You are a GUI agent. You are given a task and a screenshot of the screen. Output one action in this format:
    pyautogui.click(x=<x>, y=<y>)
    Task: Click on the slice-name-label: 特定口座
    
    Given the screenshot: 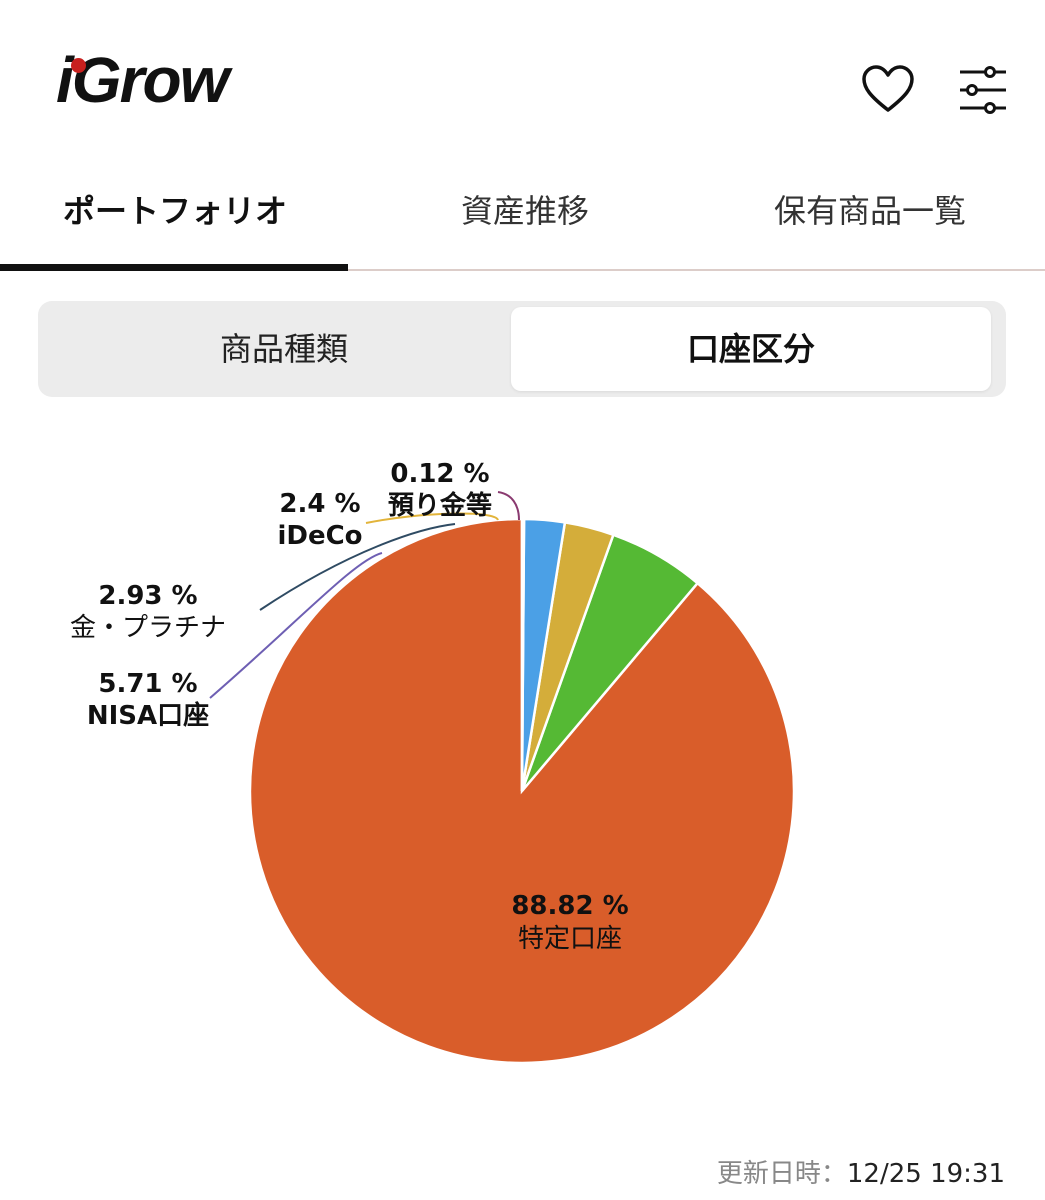 What is the action you would take?
    pyautogui.click(x=570, y=939)
    